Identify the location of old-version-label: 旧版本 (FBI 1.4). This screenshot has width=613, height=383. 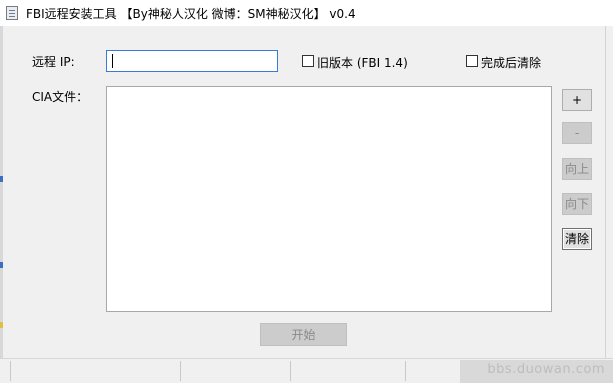
(362, 62).